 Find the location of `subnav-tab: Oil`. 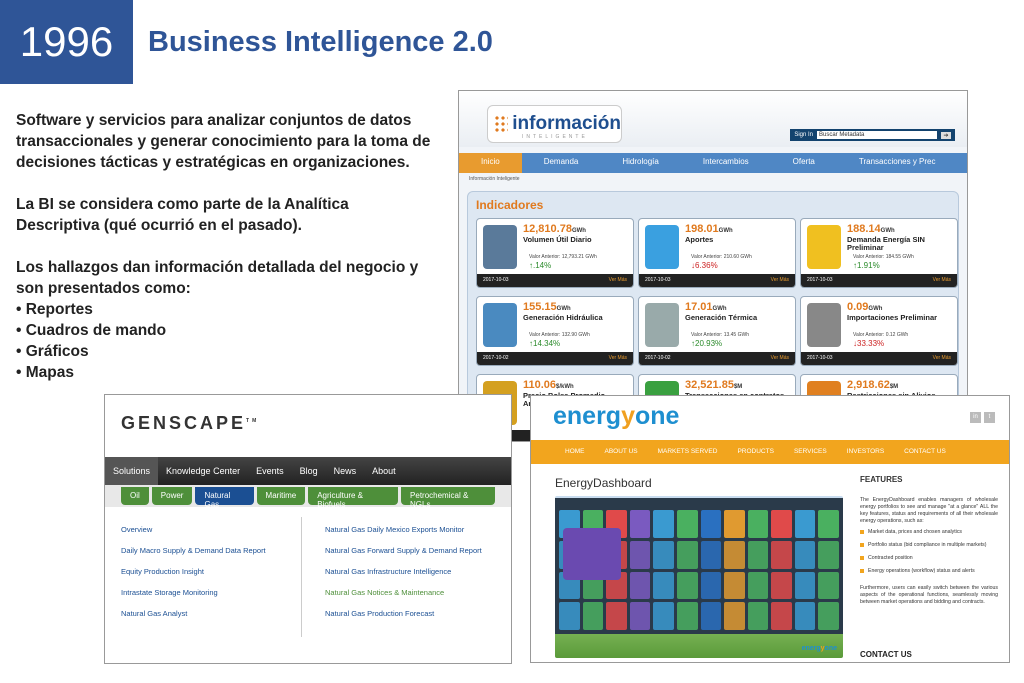

subnav-tab: Oil is located at coordinates (135, 496).